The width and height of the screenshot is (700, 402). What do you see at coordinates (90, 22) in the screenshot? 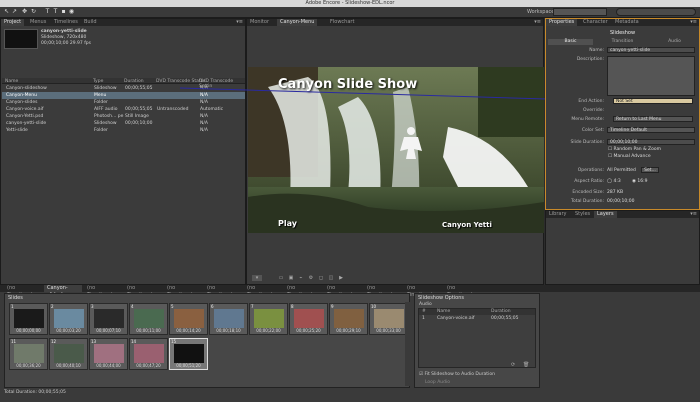
I see `tab-build: Build` at bounding box center [90, 22].